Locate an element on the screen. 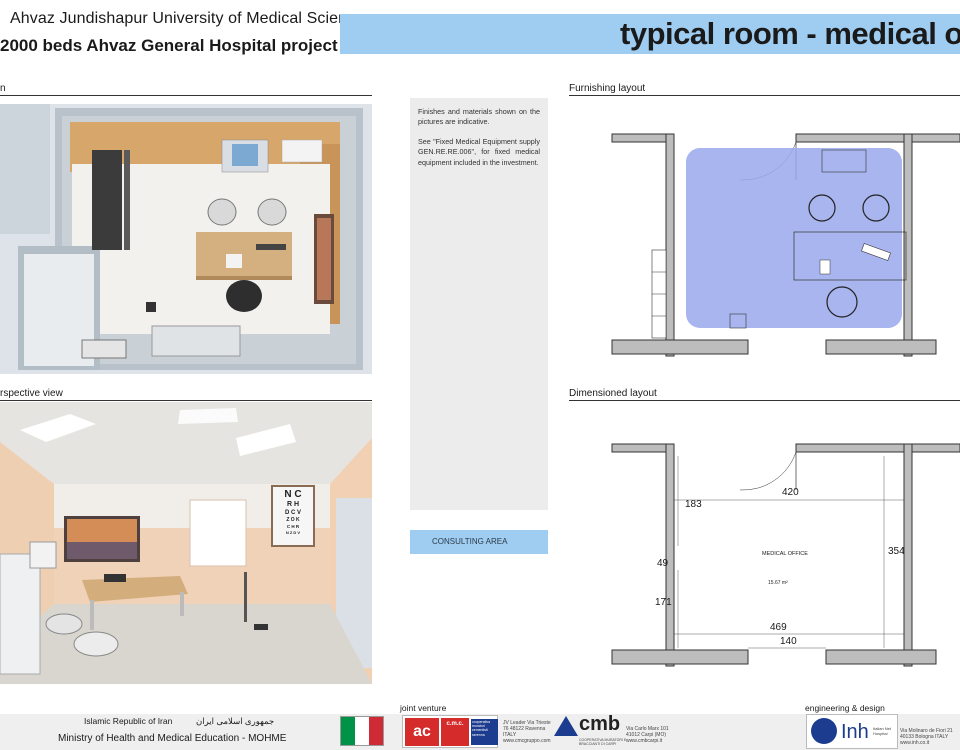 This screenshot has height=750, width=960. perspective-render-illustration is located at coordinates (186, 543).